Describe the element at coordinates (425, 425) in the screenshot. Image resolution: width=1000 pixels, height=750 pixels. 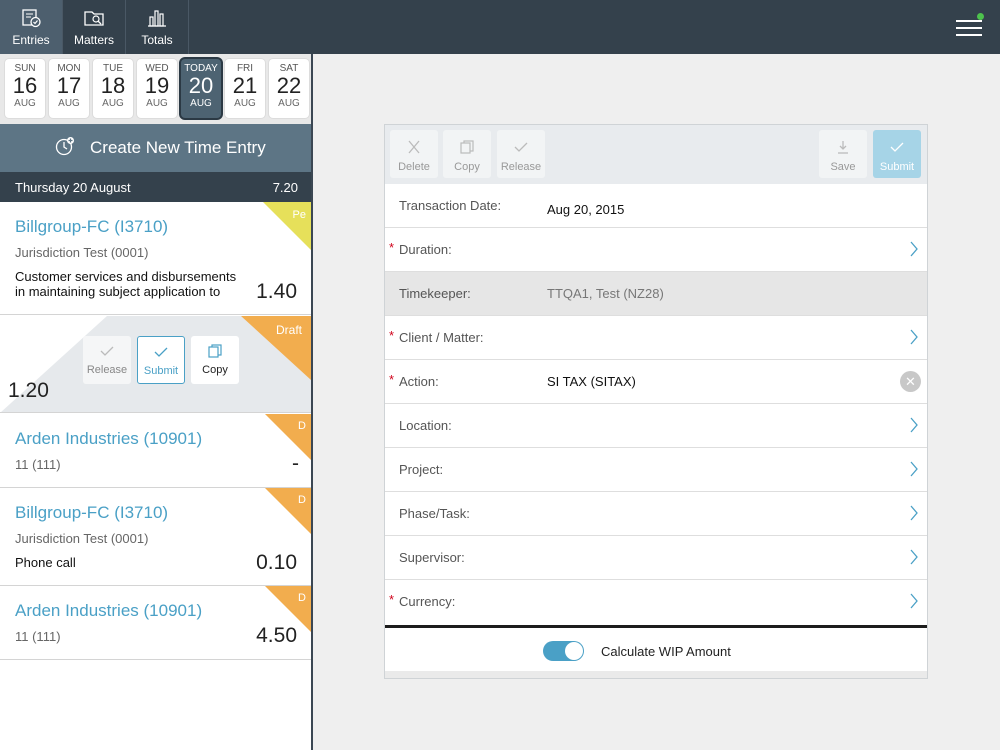
I see `location-label: Location:` at that location.